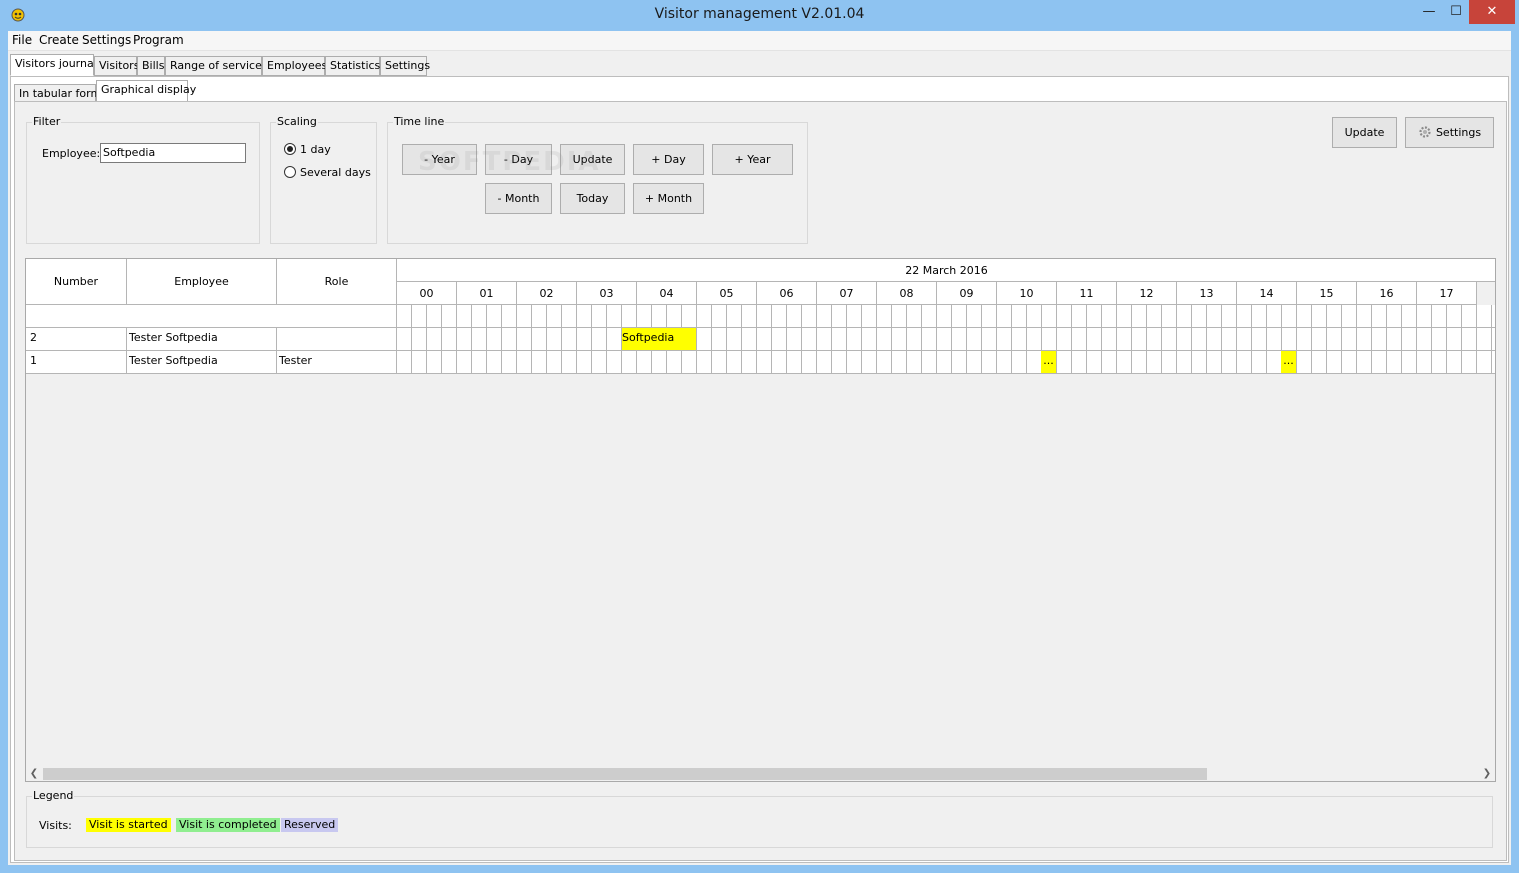  Describe the element at coordinates (216, 66) in the screenshot. I see `tab-range-of-services: Range of services` at that location.